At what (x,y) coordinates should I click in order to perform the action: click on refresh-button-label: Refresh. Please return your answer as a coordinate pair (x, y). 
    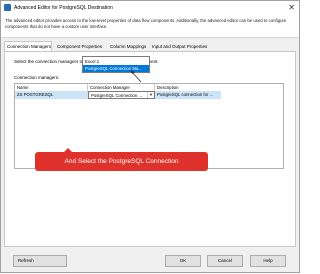
    Looking at the image, I should click on (26, 260).